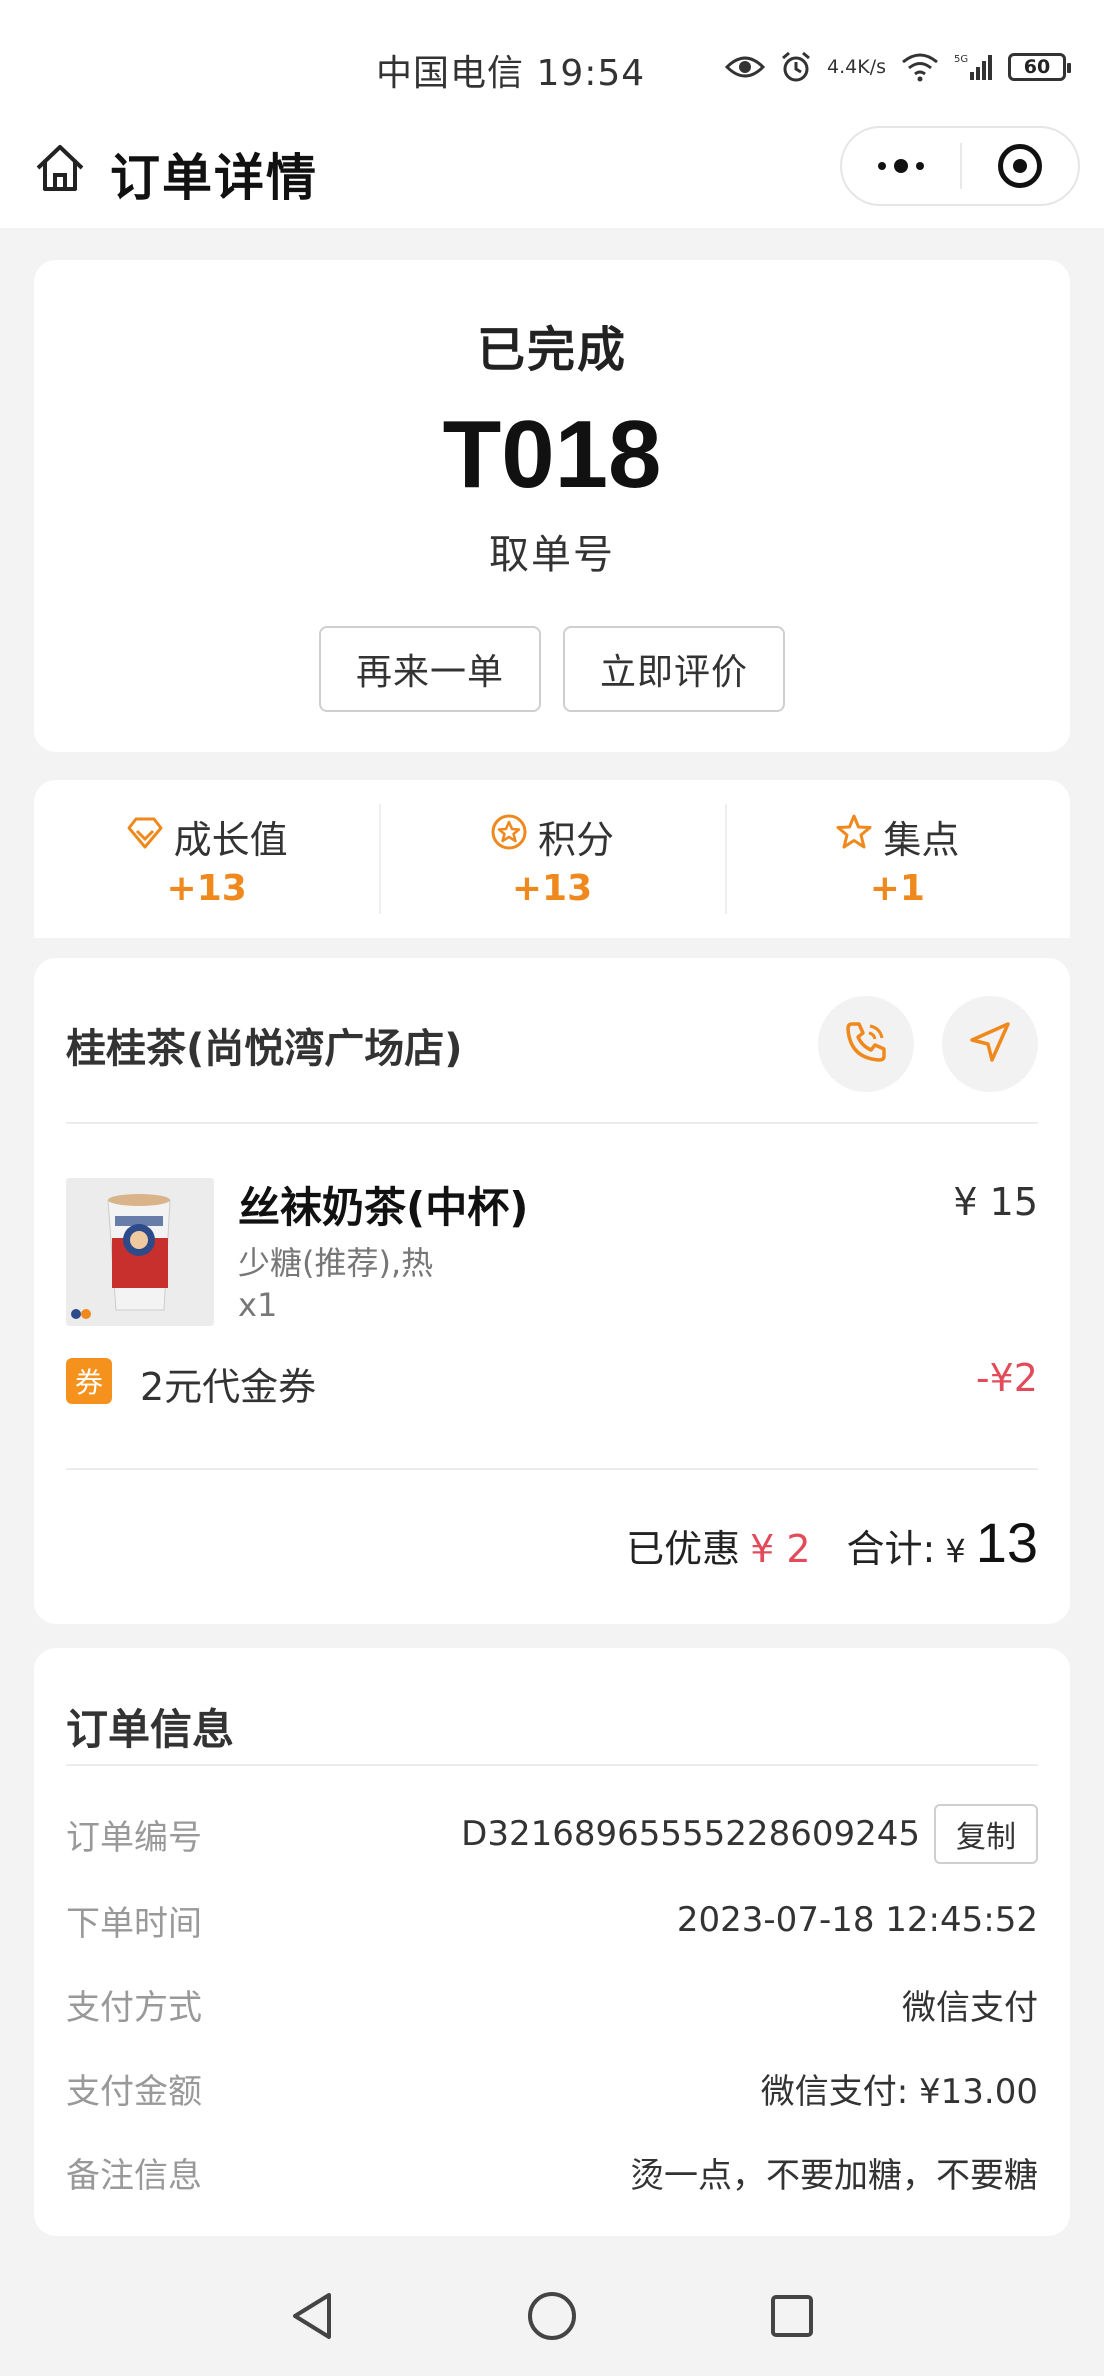 The width and height of the screenshot is (1104, 2376). Describe the element at coordinates (796, 67) in the screenshot. I see `alarm-icon` at that location.